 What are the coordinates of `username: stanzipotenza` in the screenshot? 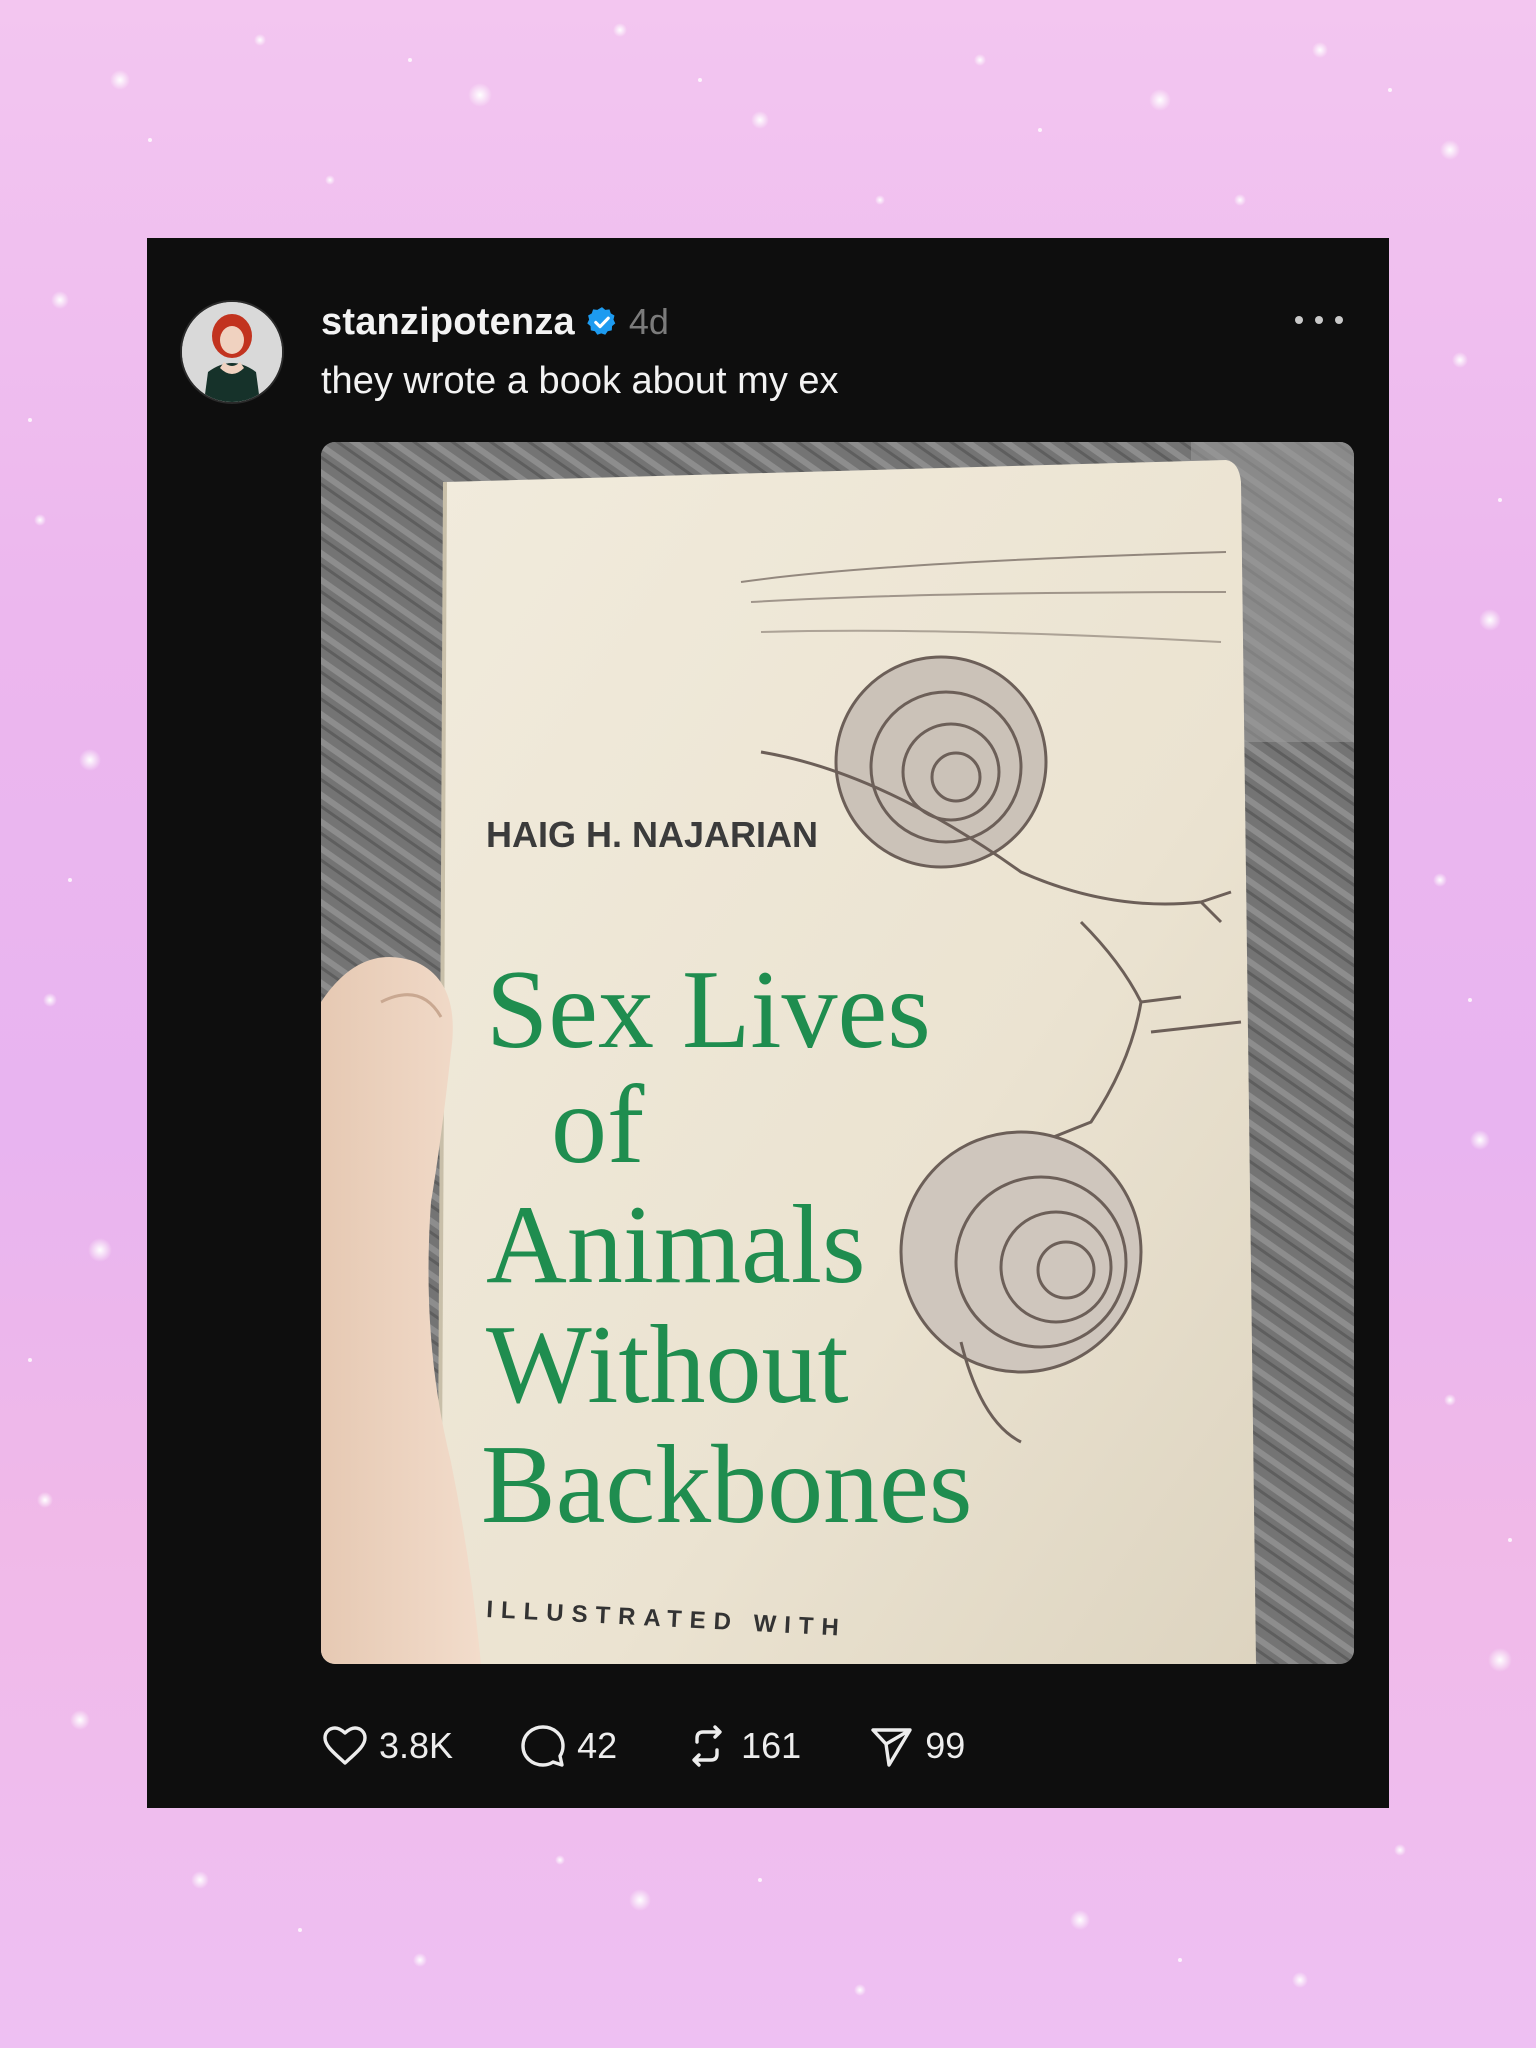 It's located at (448, 322).